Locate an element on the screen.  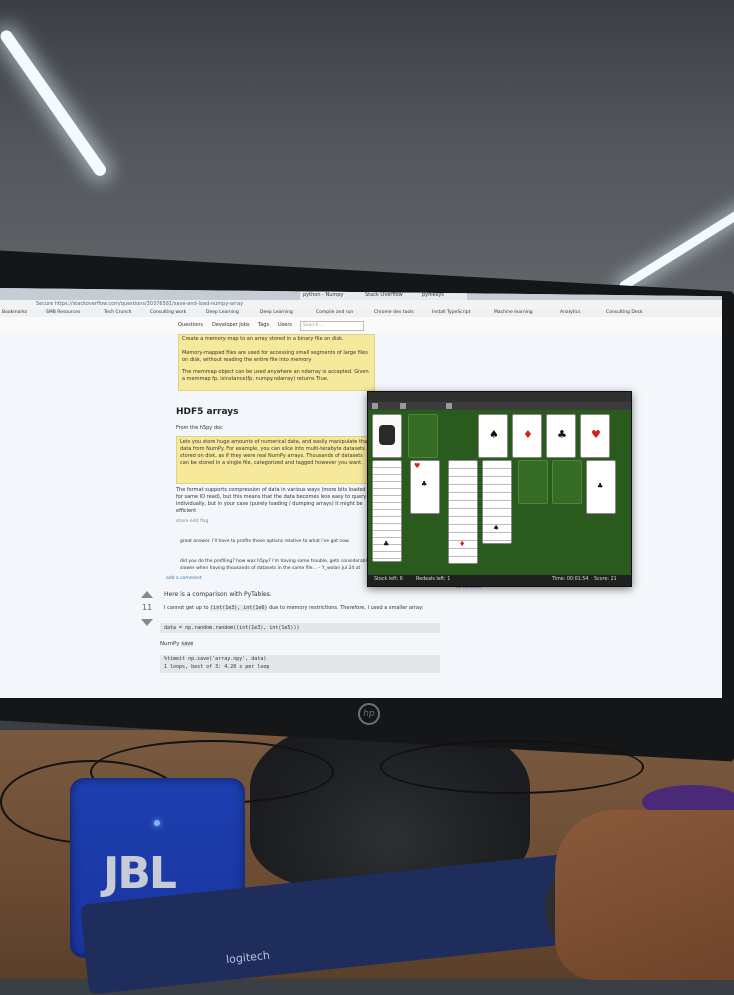
undo-icon is located at coordinates (403, 406).